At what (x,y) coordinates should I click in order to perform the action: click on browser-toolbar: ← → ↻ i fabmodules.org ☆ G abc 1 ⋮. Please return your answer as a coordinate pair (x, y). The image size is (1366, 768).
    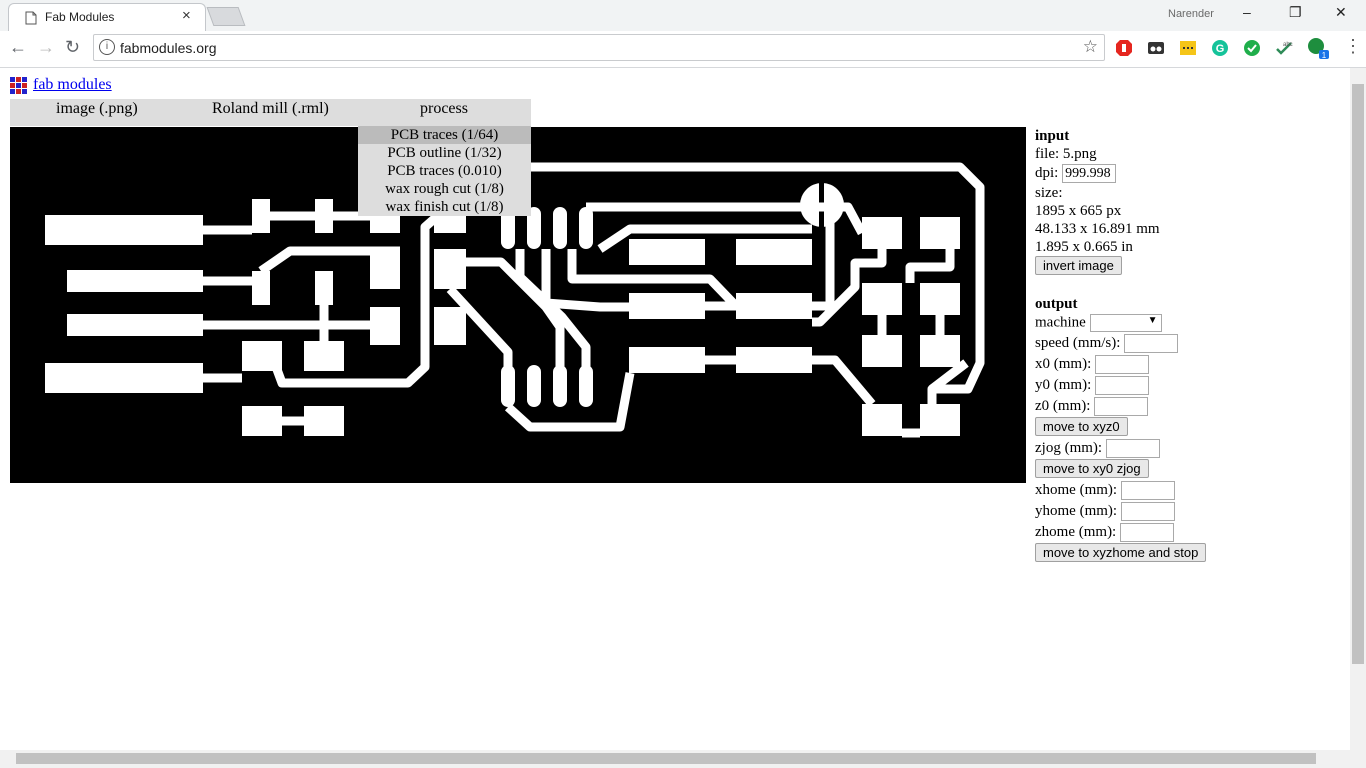
    Looking at the image, I should click on (683, 49).